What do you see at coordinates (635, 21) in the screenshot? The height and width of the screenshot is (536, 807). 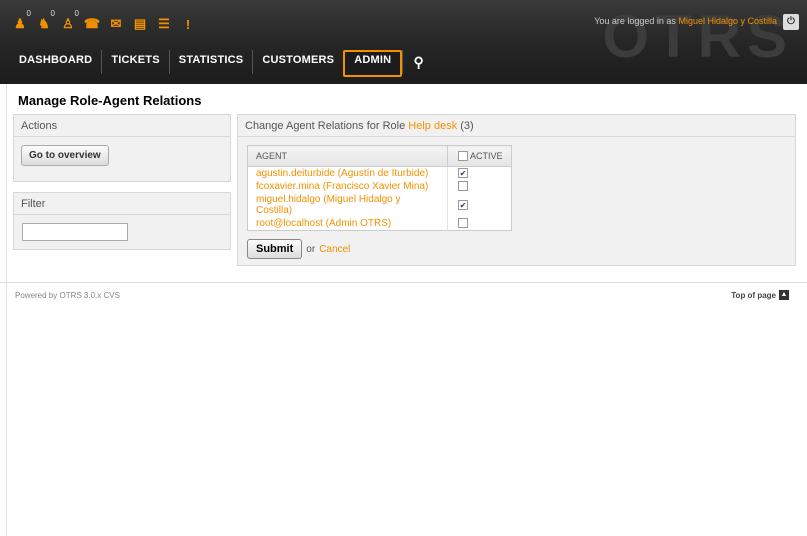 I see `login-prefix: You are logged in as` at bounding box center [635, 21].